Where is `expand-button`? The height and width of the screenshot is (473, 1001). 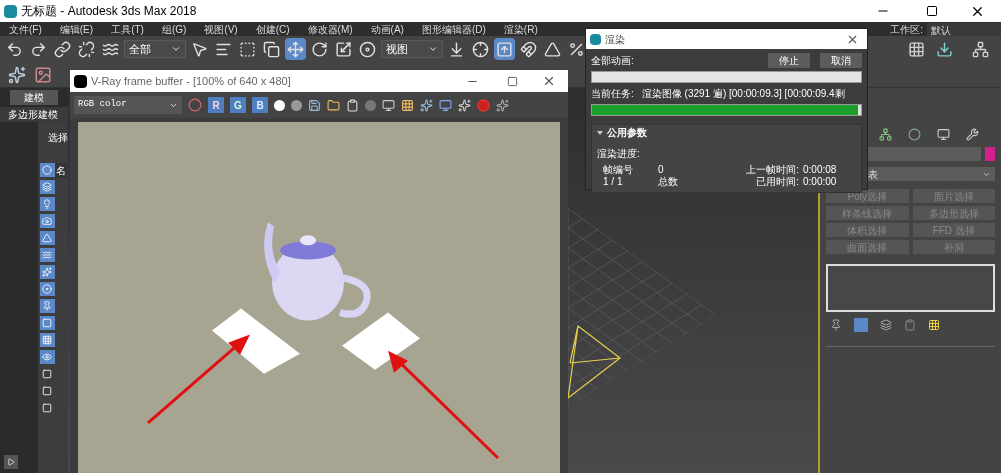
expand-button is located at coordinates (11, 462).